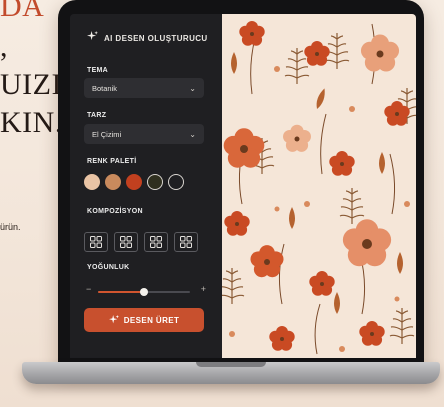 Image resolution: width=444 pixels, height=407 pixels. Describe the element at coordinates (10, 227) in the screenshot. I see `caption-text: ürün.` at that location.